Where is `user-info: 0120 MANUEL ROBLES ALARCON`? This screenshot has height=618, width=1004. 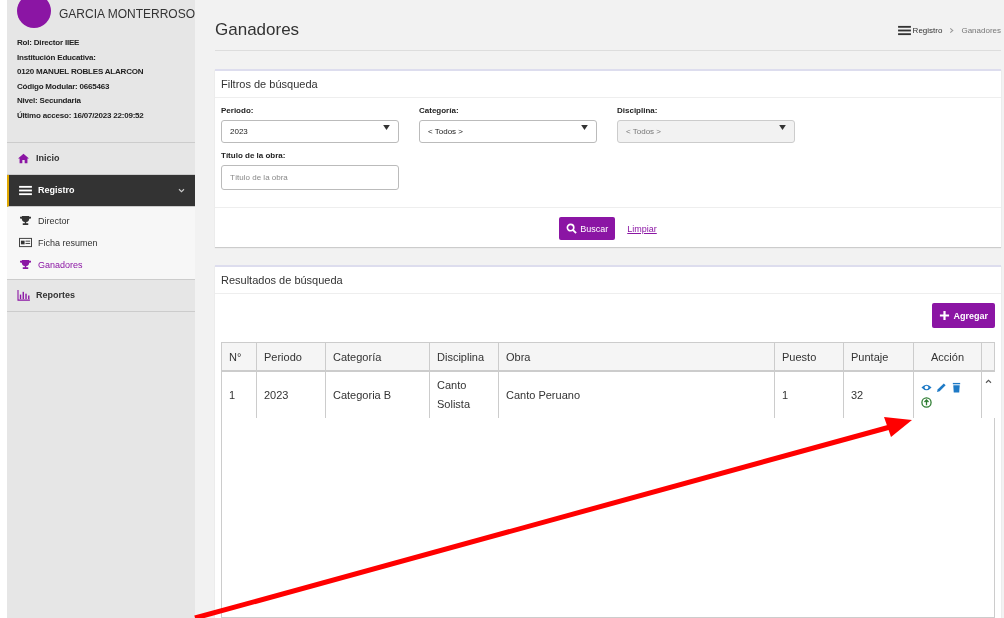
user-info: 0120 MANUEL ROBLES ALARCON is located at coordinates (81, 71).